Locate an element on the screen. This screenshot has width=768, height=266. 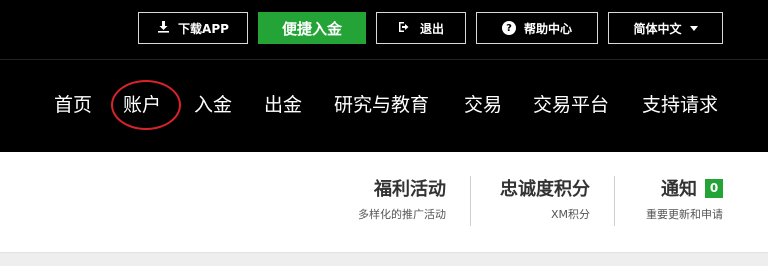
download-app-button: 下载APP is located at coordinates (193, 28).